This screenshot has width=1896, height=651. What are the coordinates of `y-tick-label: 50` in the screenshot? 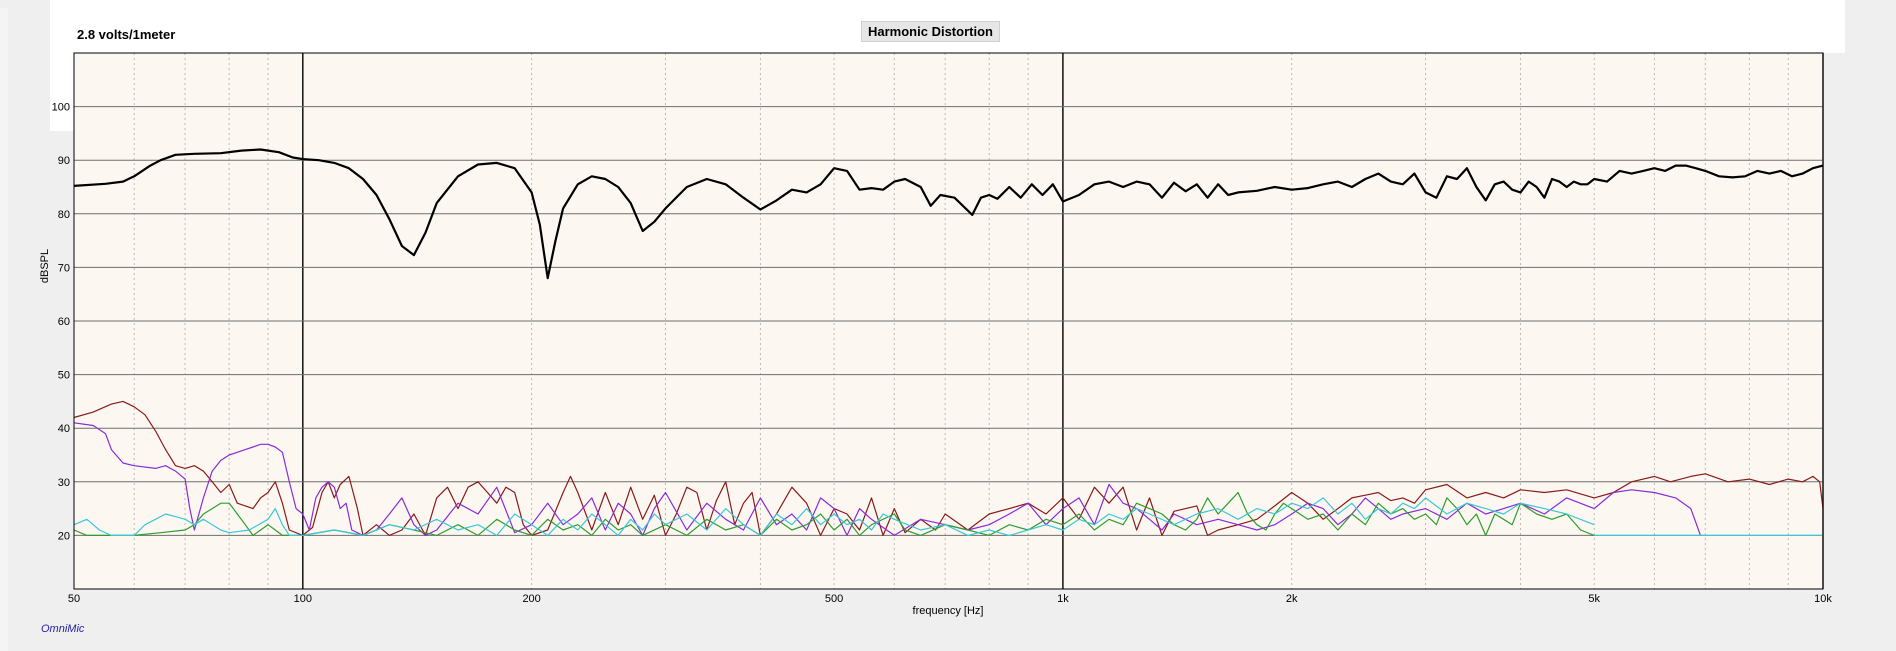 It's located at (64, 376).